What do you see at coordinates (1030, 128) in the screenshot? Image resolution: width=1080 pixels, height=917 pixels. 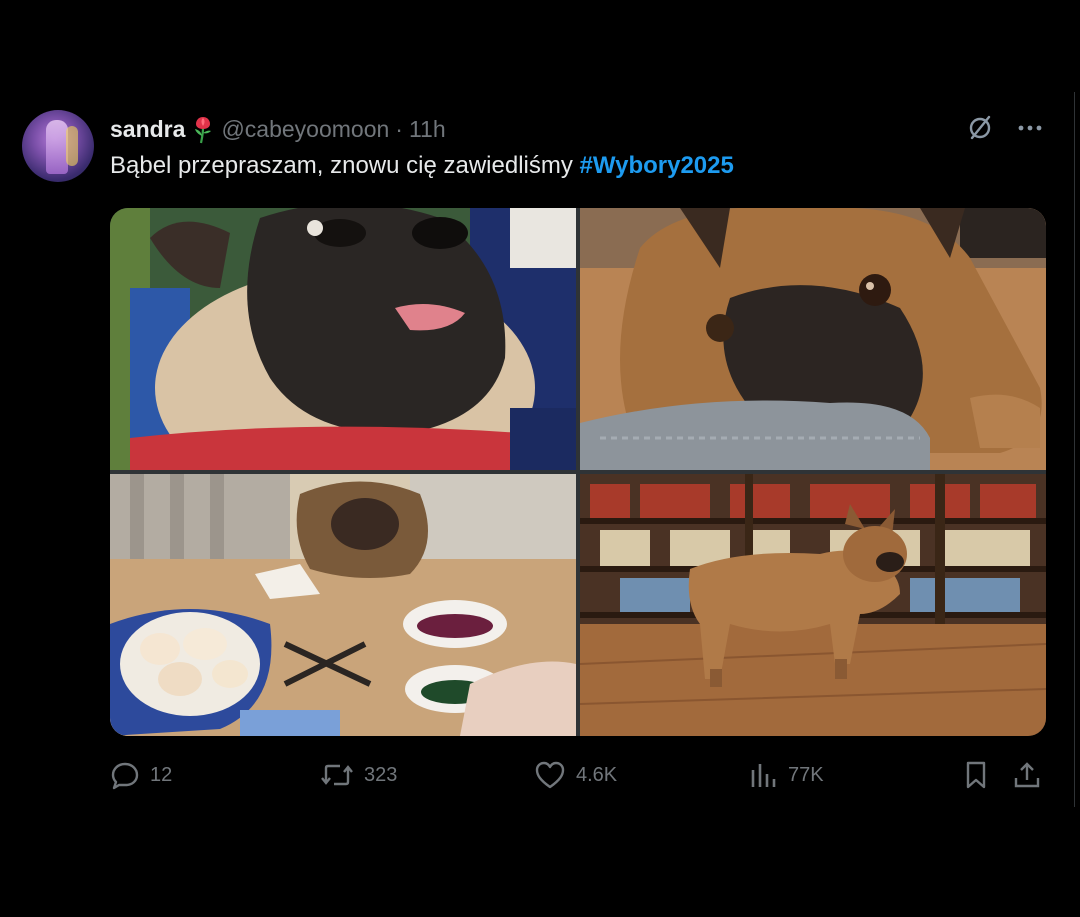 I see `more-icon` at bounding box center [1030, 128].